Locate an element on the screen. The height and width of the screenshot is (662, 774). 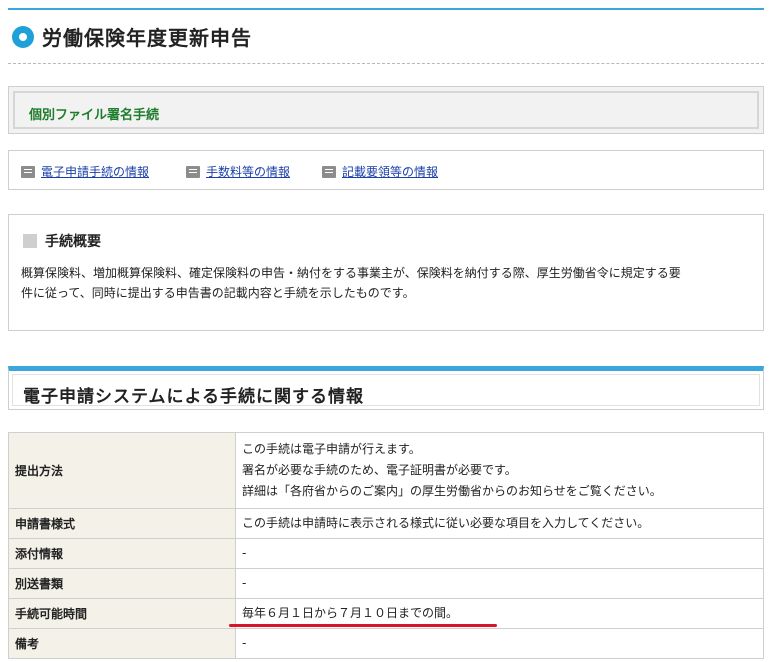
summary-heading: 手続概要 is located at coordinates (62, 241).